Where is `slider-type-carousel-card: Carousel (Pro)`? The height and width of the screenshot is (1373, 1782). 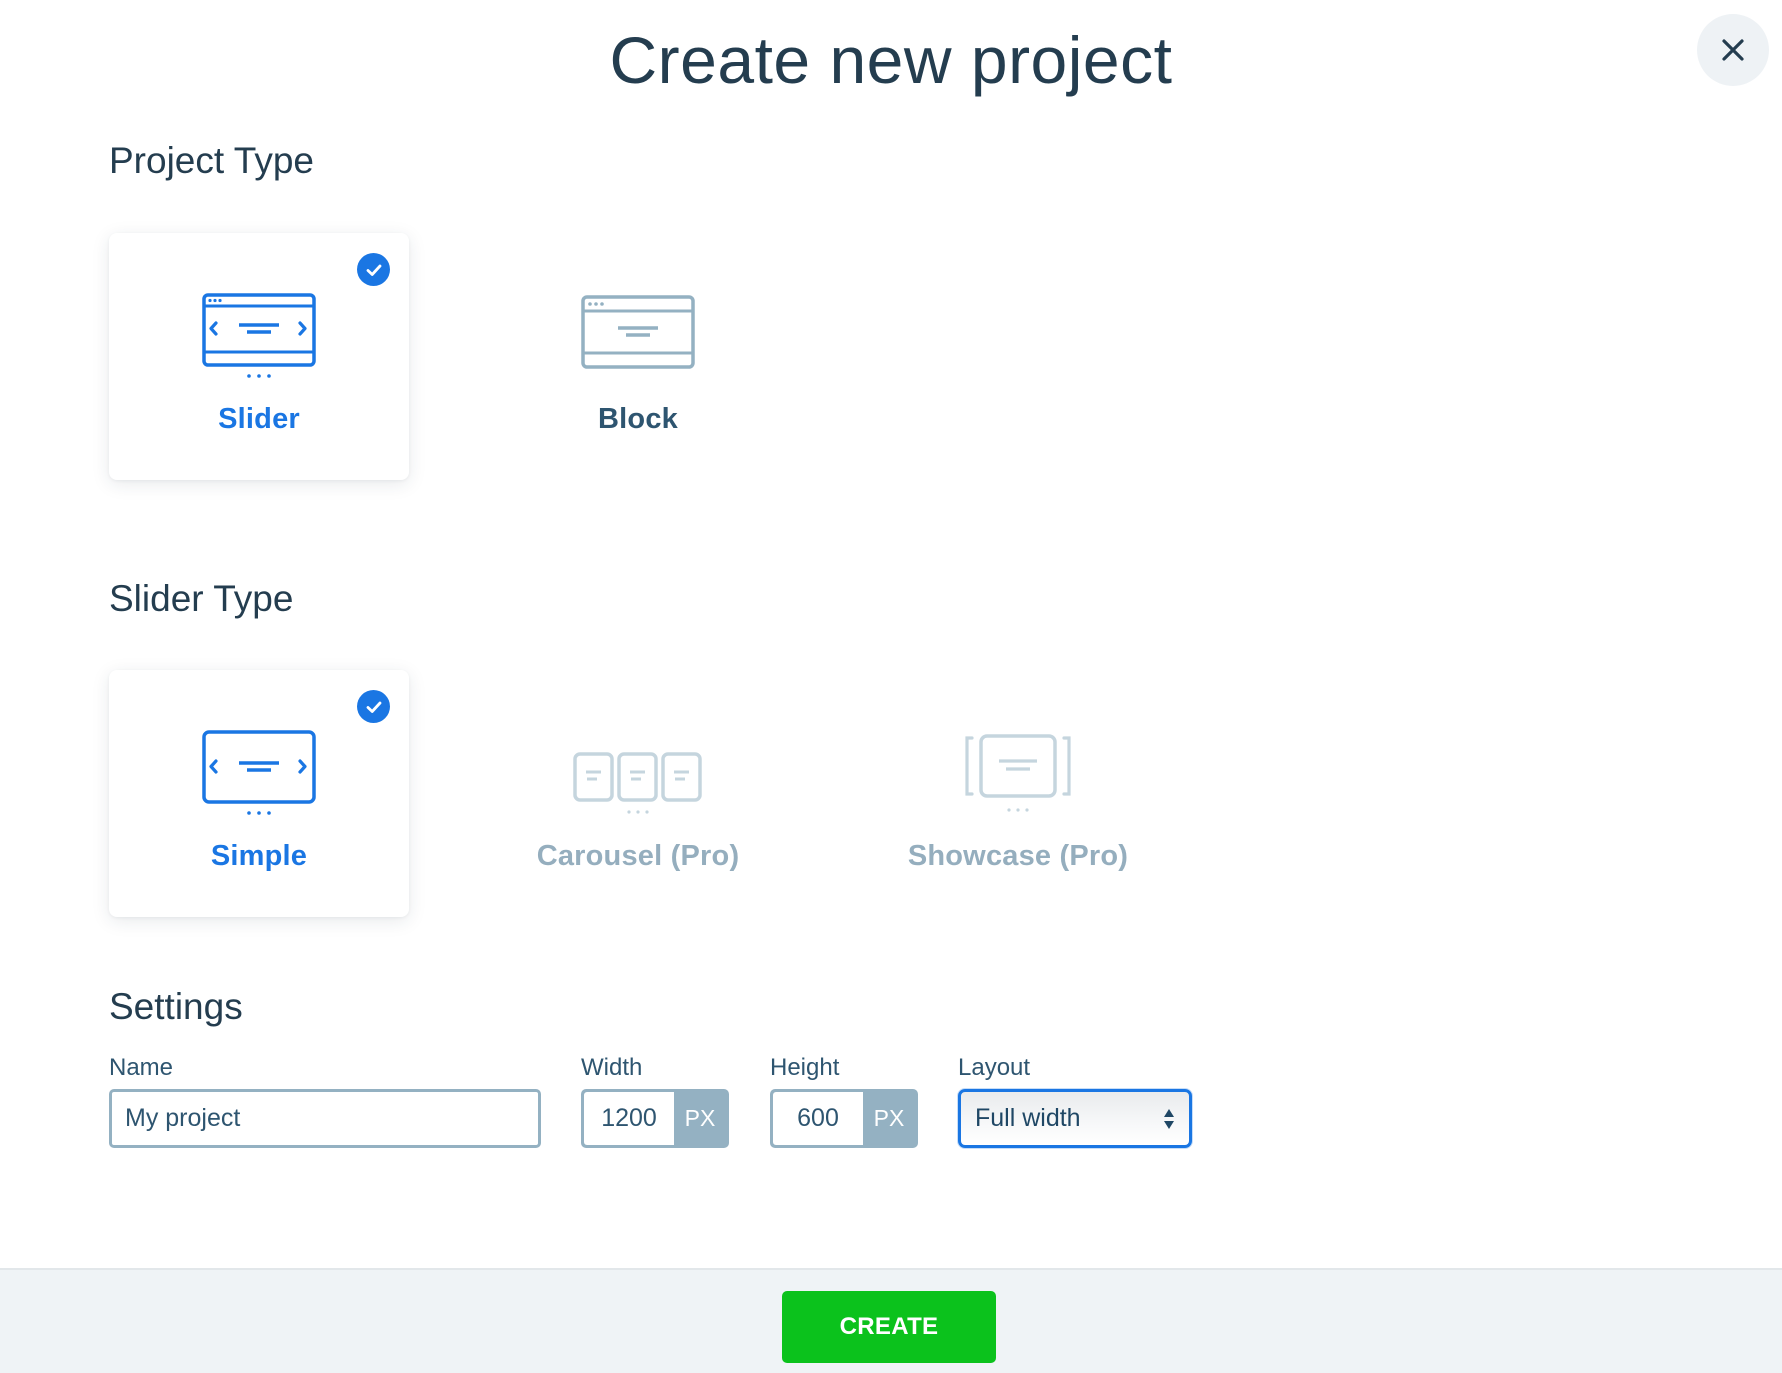 slider-type-carousel-card: Carousel (Pro) is located at coordinates (638, 793).